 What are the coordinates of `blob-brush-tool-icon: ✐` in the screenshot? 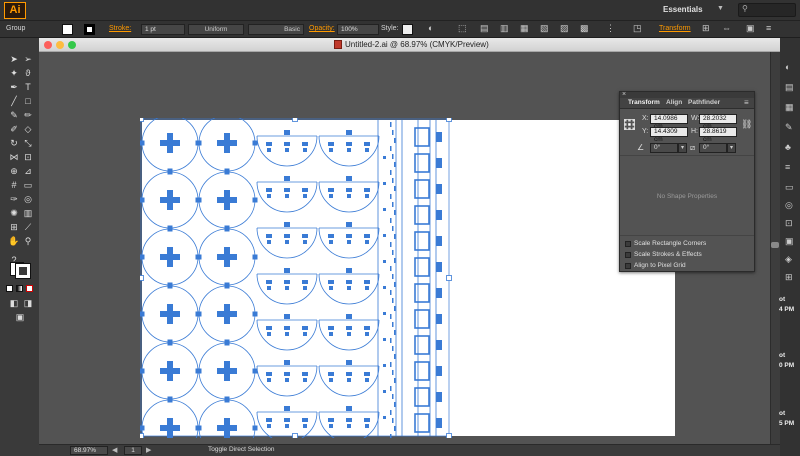 It's located at (14, 129).